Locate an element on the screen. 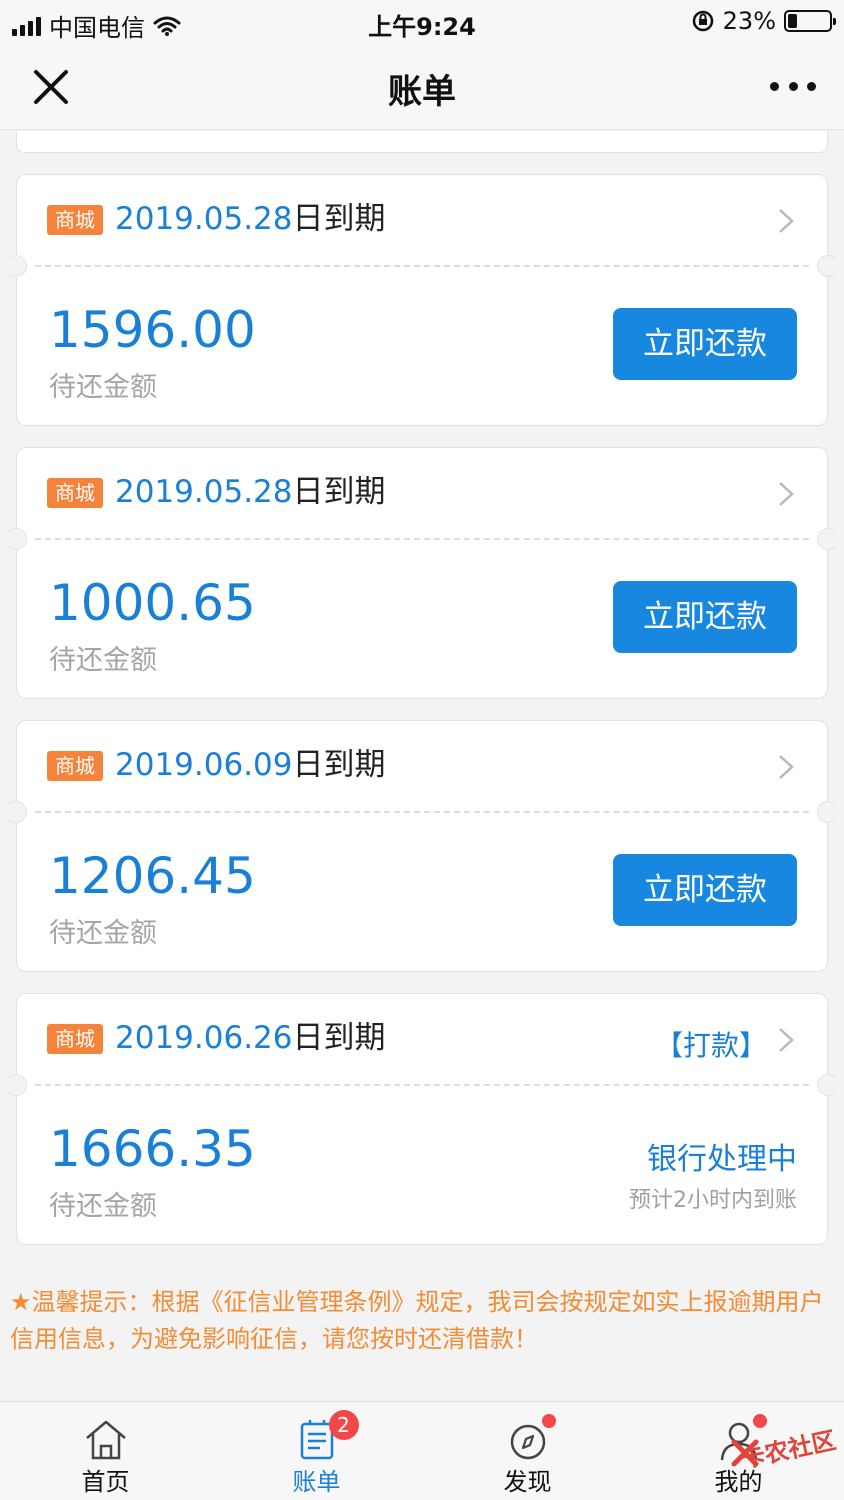  status-right: 23% is located at coordinates (763, 21).